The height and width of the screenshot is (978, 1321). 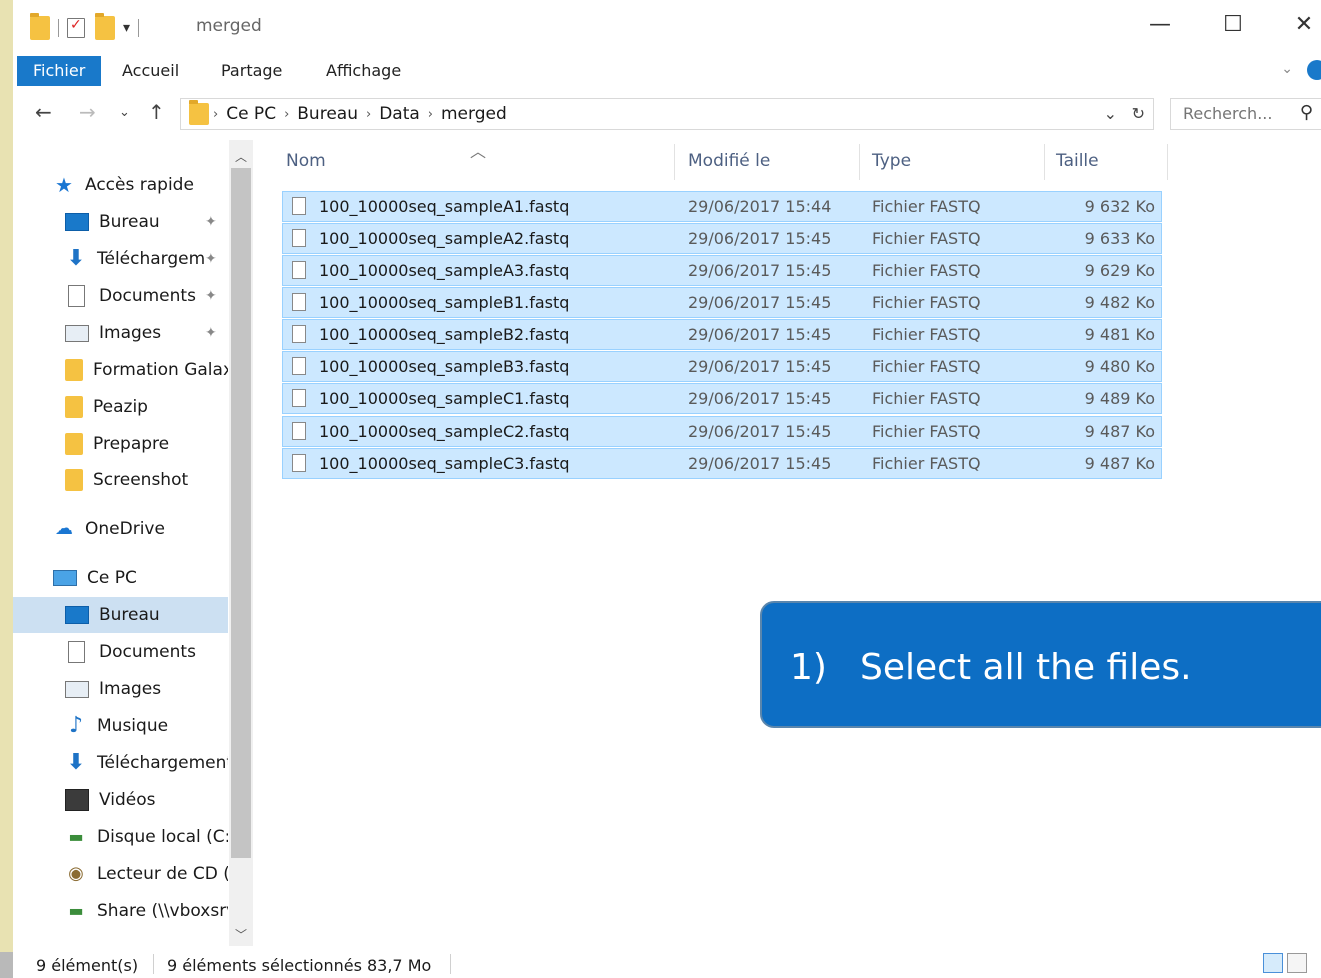 What do you see at coordinates (88, 27) in the screenshot?
I see `quick-access-toolbar: ▾` at bounding box center [88, 27].